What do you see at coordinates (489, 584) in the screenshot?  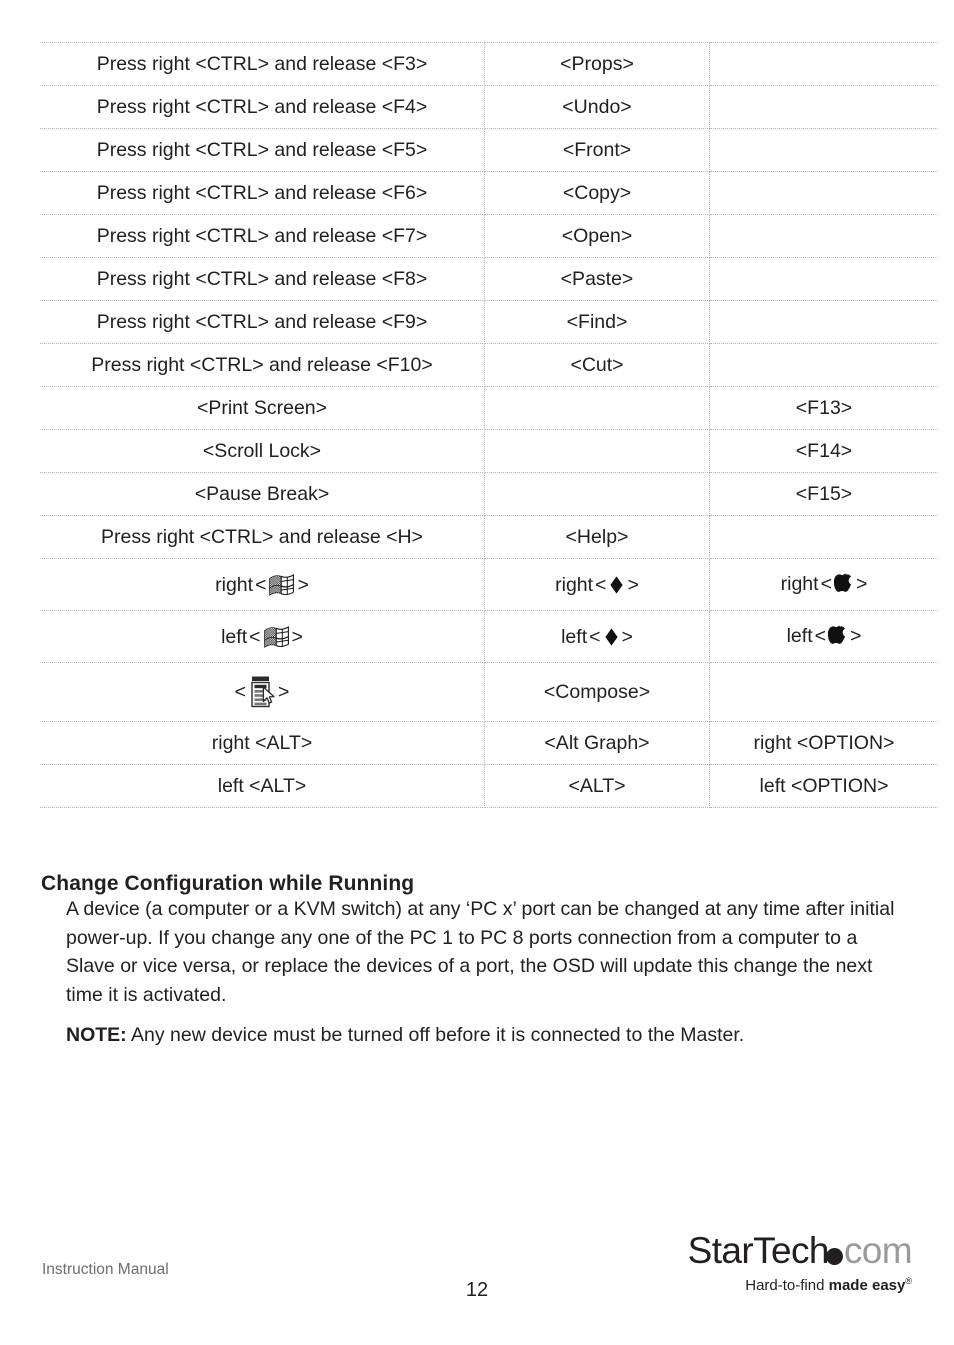 I see `table-row-windows-right: right < > right < > right < >` at bounding box center [489, 584].